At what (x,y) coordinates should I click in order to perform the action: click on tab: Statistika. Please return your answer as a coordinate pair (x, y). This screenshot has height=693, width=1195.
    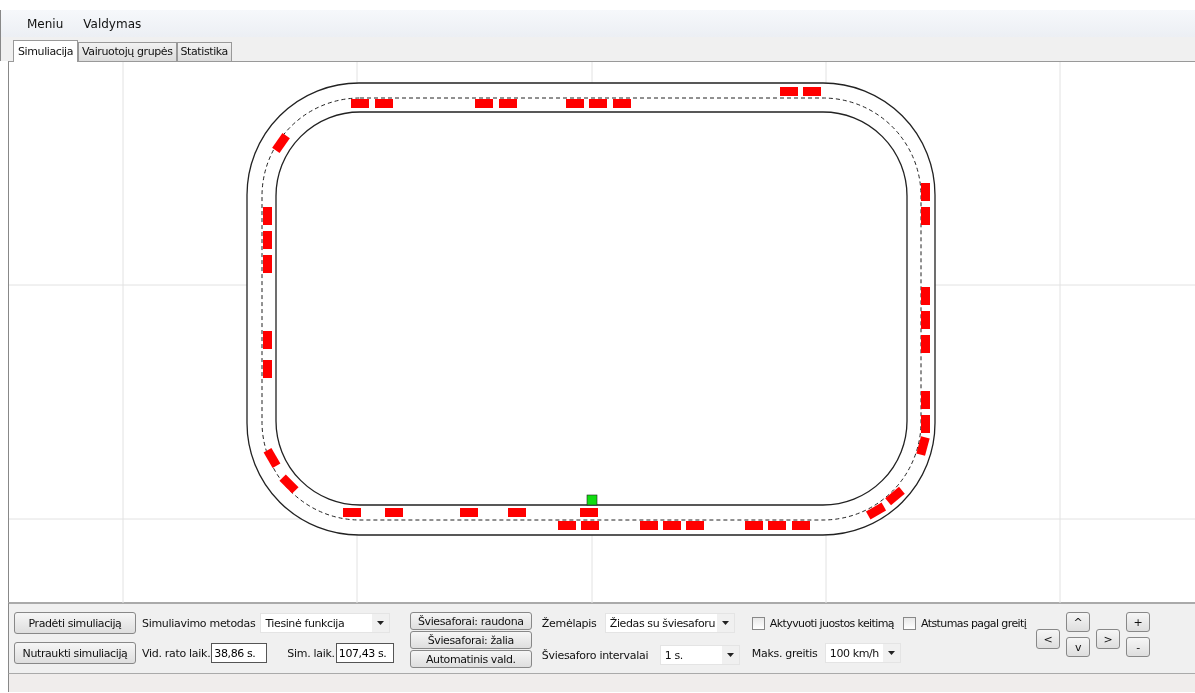
    Looking at the image, I should click on (204, 51).